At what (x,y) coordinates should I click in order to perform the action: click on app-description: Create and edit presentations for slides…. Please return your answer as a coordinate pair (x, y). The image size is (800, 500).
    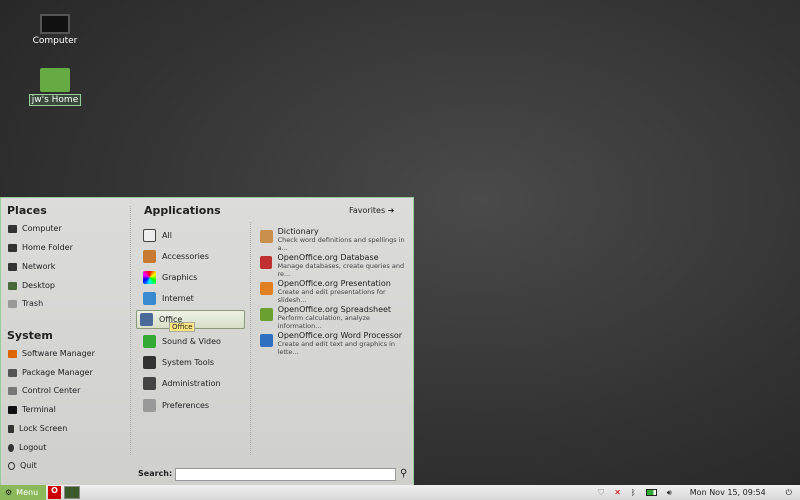
    Looking at the image, I should click on (331, 296).